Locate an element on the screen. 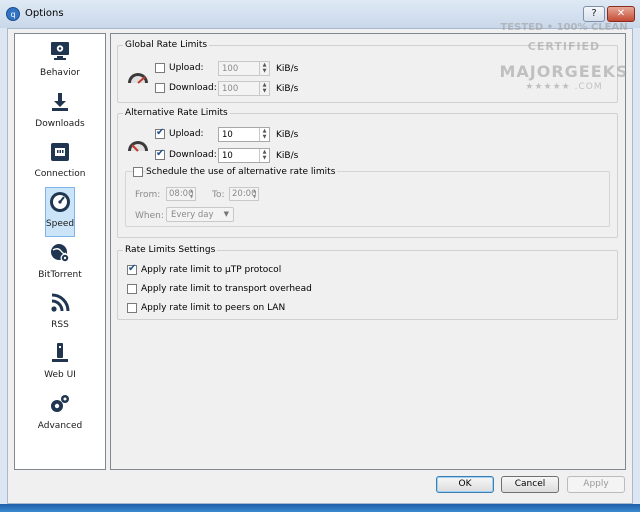 Image resolution: width=640 pixels, height=512 pixels. watermark-line: TESTED • 100% CLEAN is located at coordinates (564, 27).